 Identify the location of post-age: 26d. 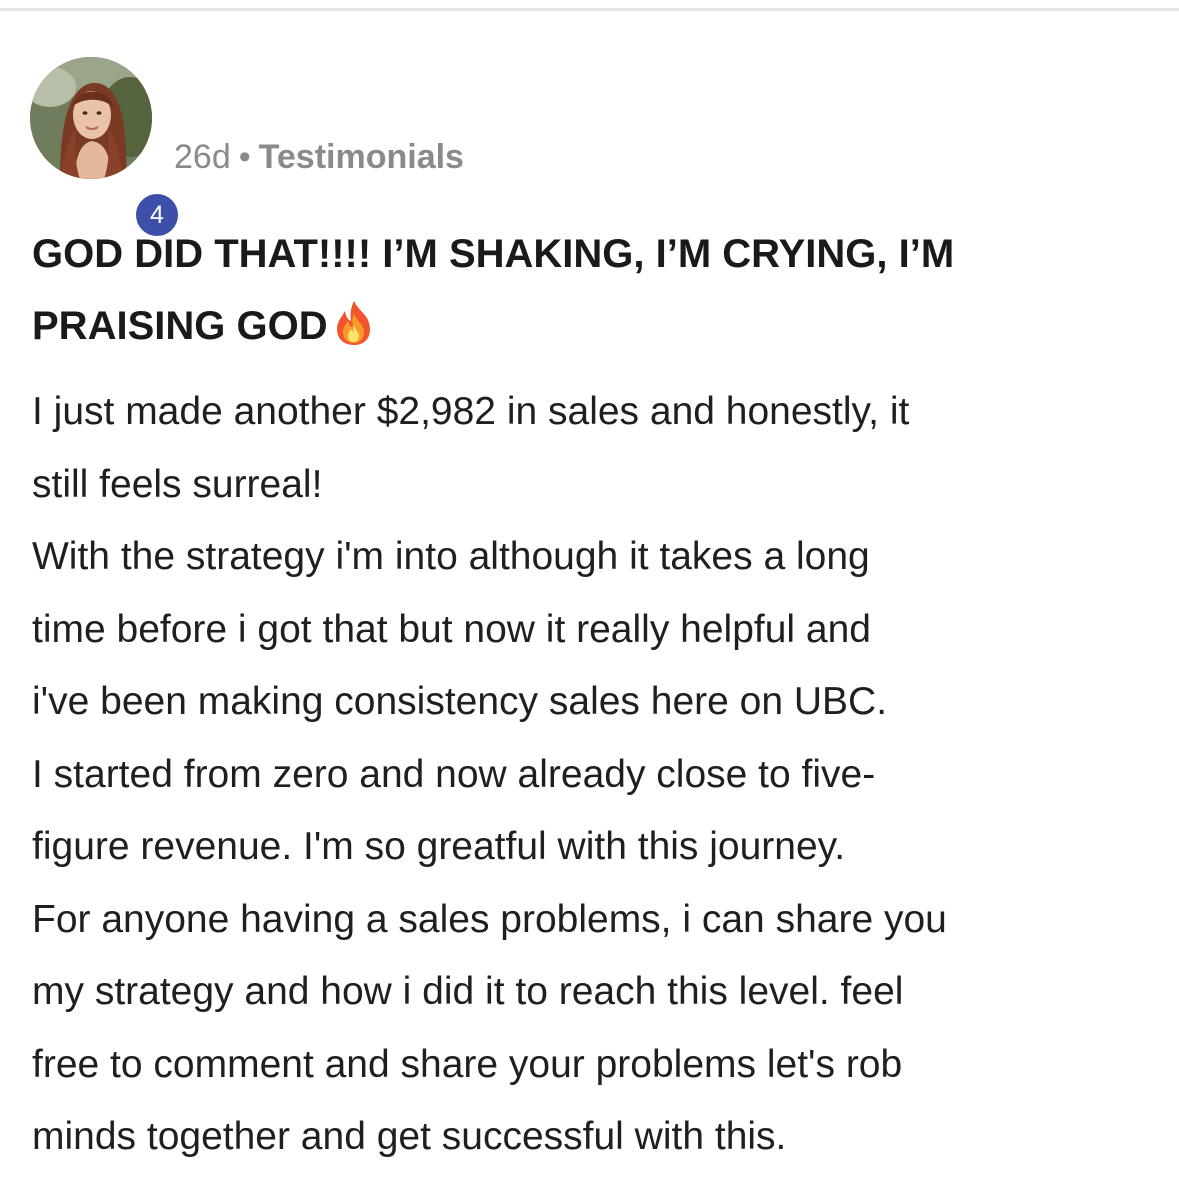
(202, 157).